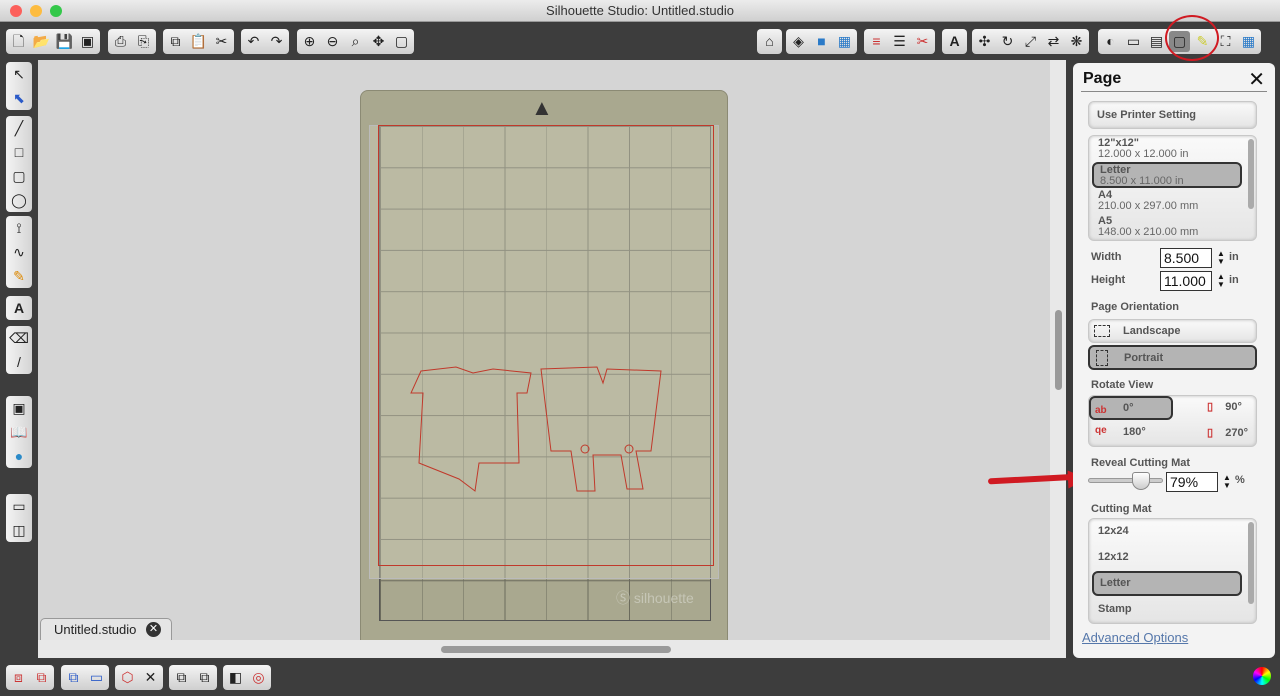 The width and height of the screenshot is (1280, 696). Describe the element at coordinates (73, 677) in the screenshot. I see `make-compound-icon: ⧉` at that location.